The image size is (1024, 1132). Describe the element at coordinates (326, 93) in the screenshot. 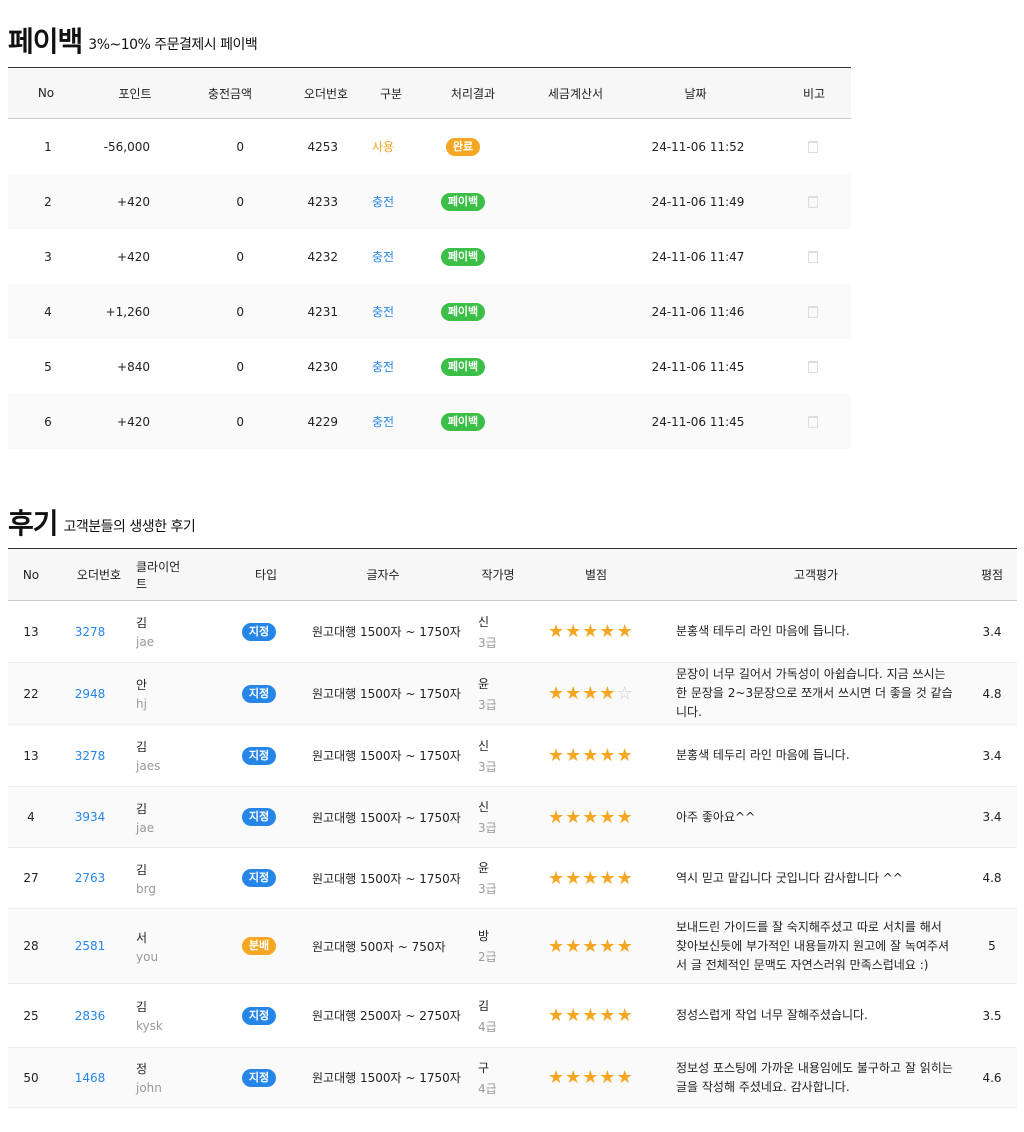

I see `payback-col-header: 오더번호` at that location.